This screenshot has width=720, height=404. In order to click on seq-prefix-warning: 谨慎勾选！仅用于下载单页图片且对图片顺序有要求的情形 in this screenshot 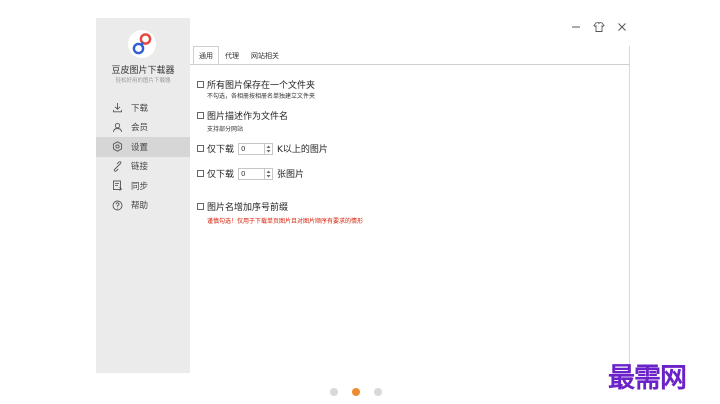, I will do `click(285, 221)`.